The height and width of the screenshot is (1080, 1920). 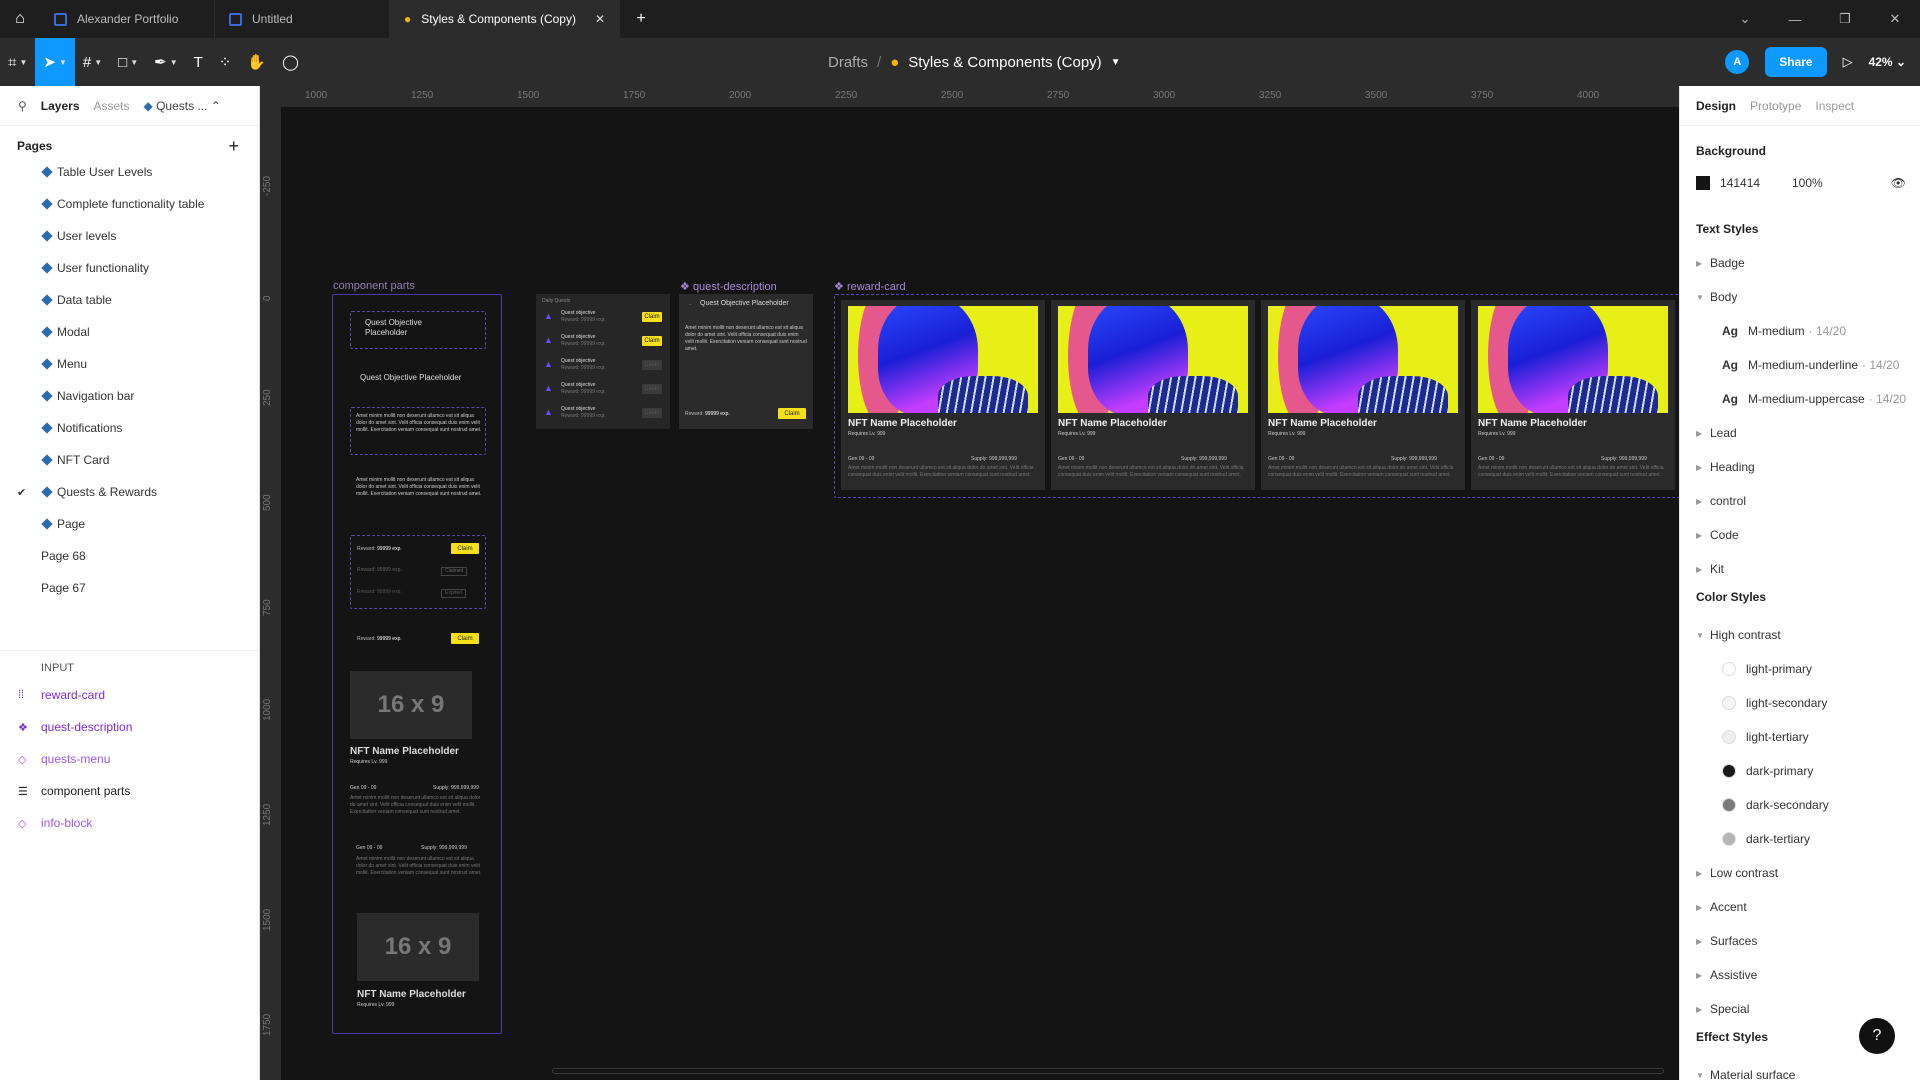 What do you see at coordinates (129, 727) in the screenshot?
I see `layer-quest-description: ❖ quest-description` at bounding box center [129, 727].